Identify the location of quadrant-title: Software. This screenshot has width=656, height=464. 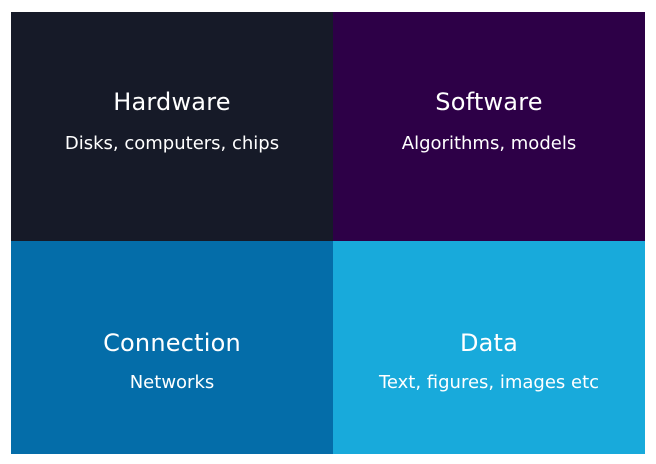
(489, 102).